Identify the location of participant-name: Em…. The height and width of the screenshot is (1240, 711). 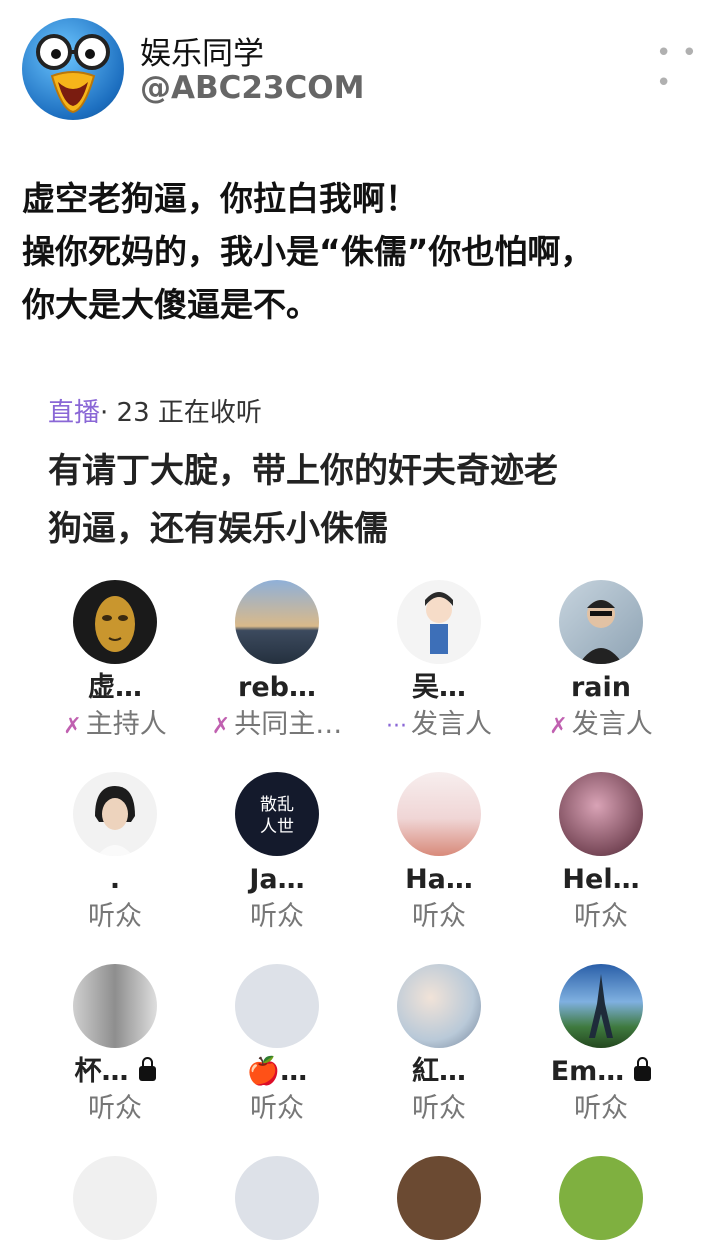
(601, 1072).